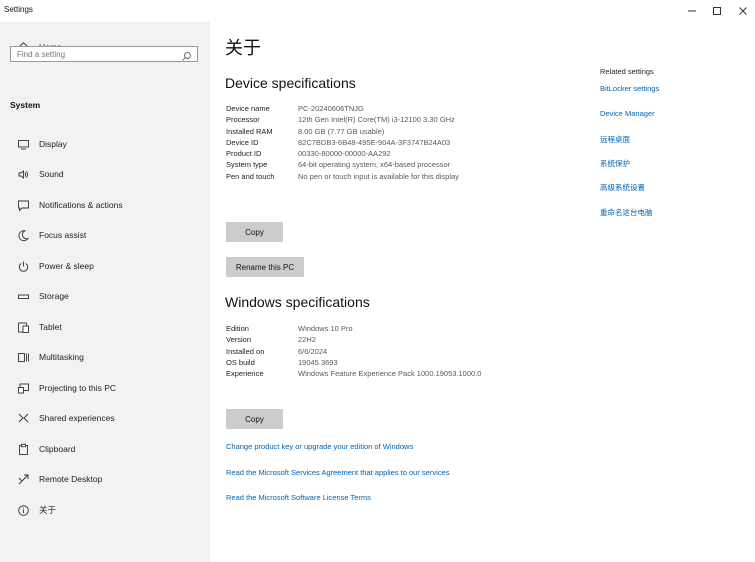 The width and height of the screenshot is (755, 562). Describe the element at coordinates (57, 449) in the screenshot. I see `sidebar-item-label: Clipboard` at that location.